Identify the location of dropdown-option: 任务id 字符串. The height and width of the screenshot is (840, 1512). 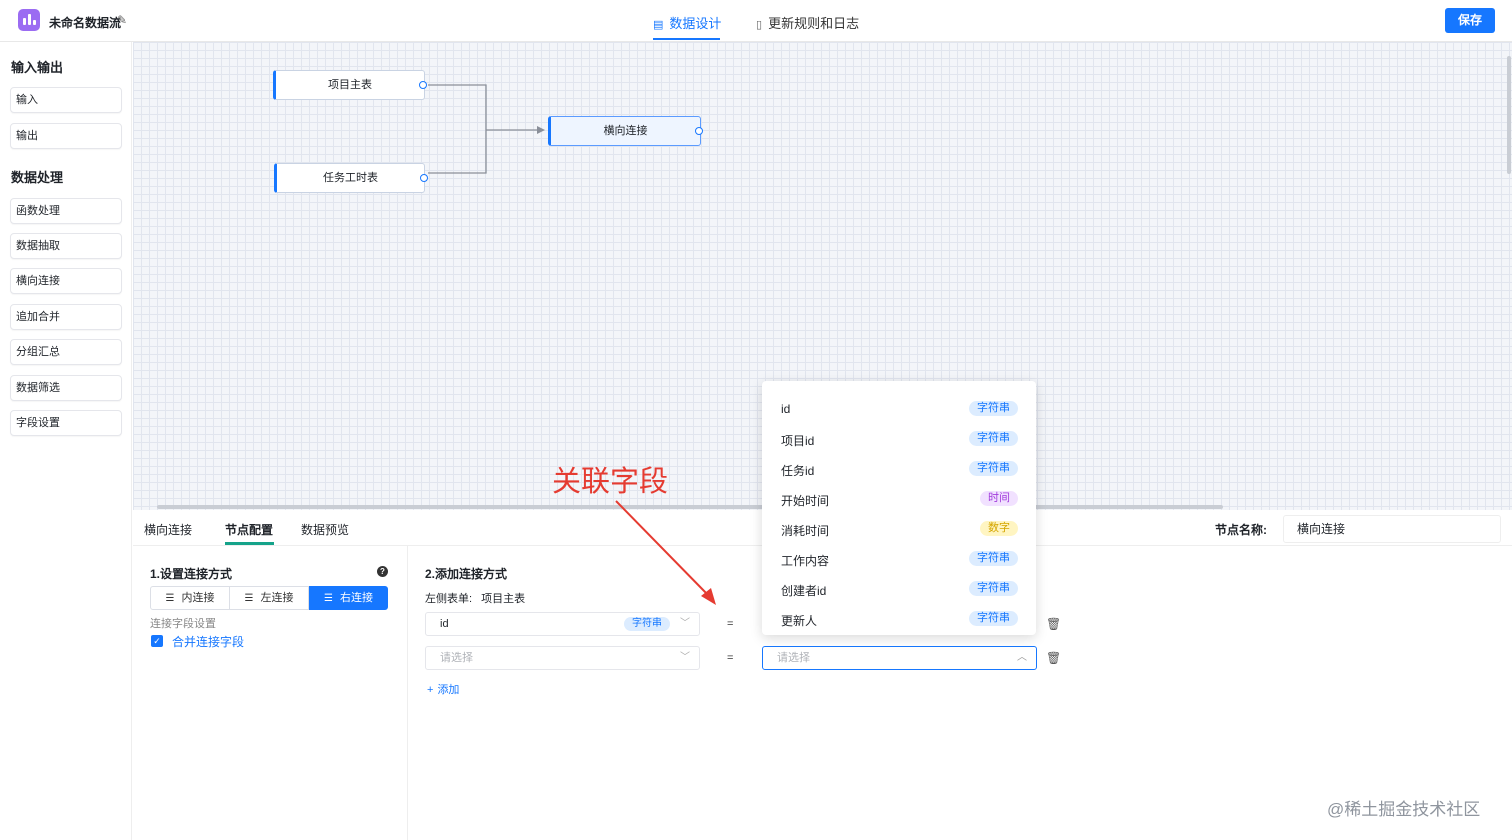
(899, 469).